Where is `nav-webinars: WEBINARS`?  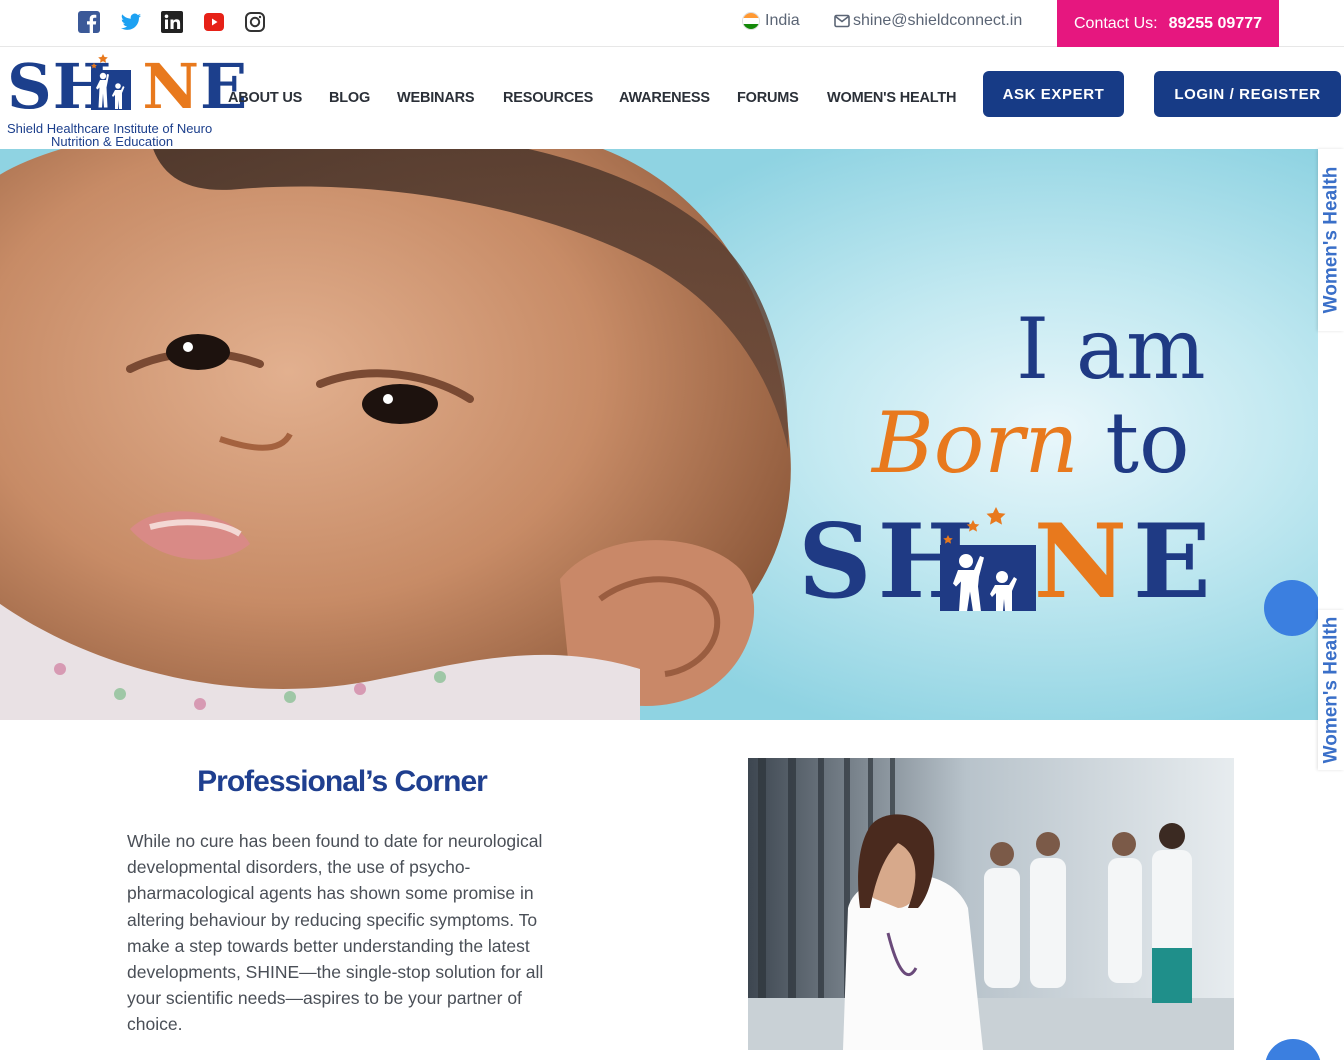
nav-webinars: WEBINARS is located at coordinates (436, 98).